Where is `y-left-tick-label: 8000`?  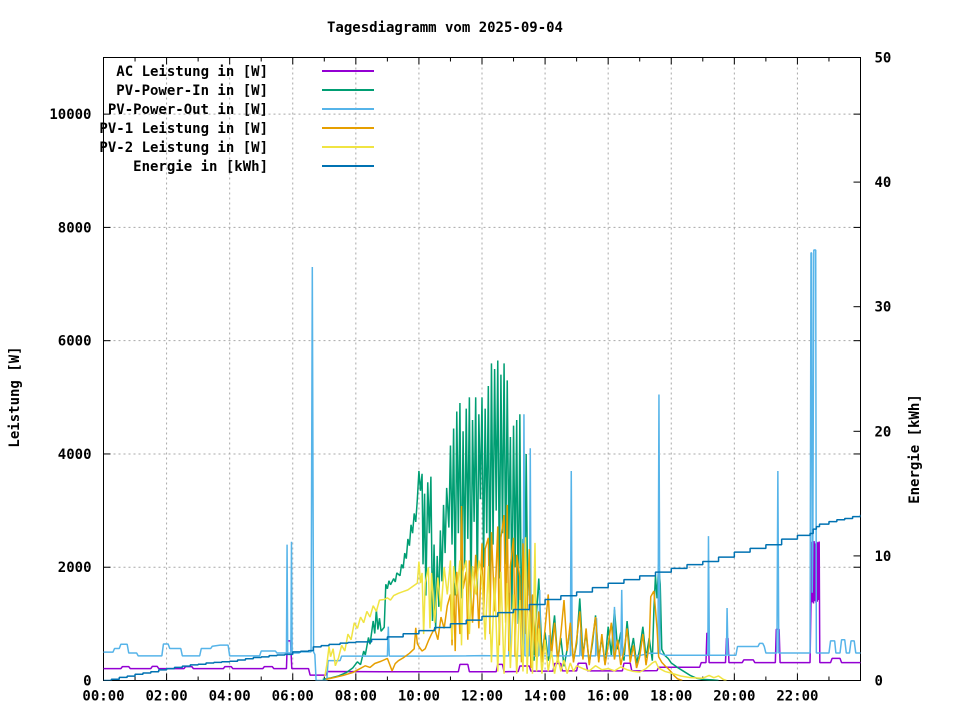
y-left-tick-label: 8000 is located at coordinates (75, 228).